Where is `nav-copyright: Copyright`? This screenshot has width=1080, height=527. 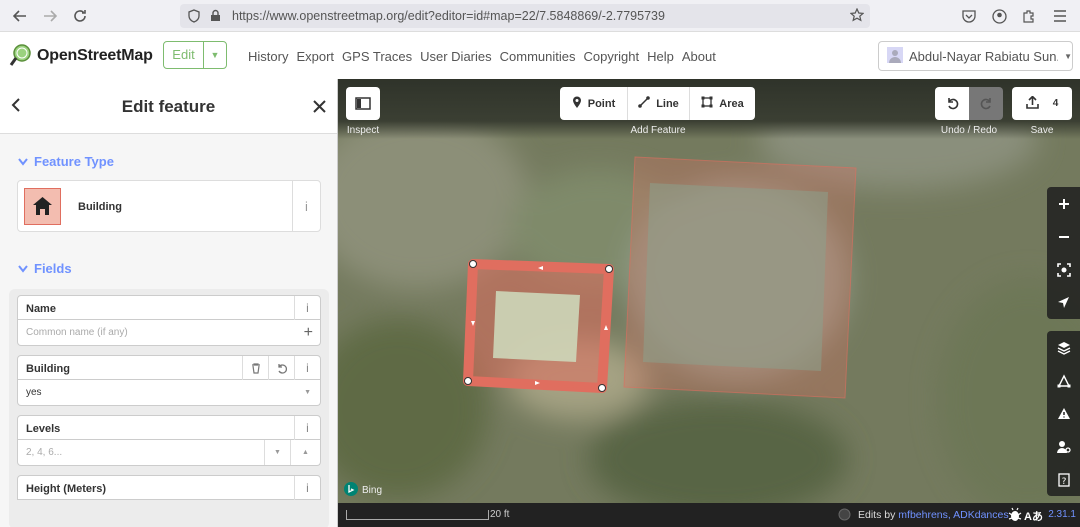
nav-copyright: Copyright is located at coordinates (611, 56).